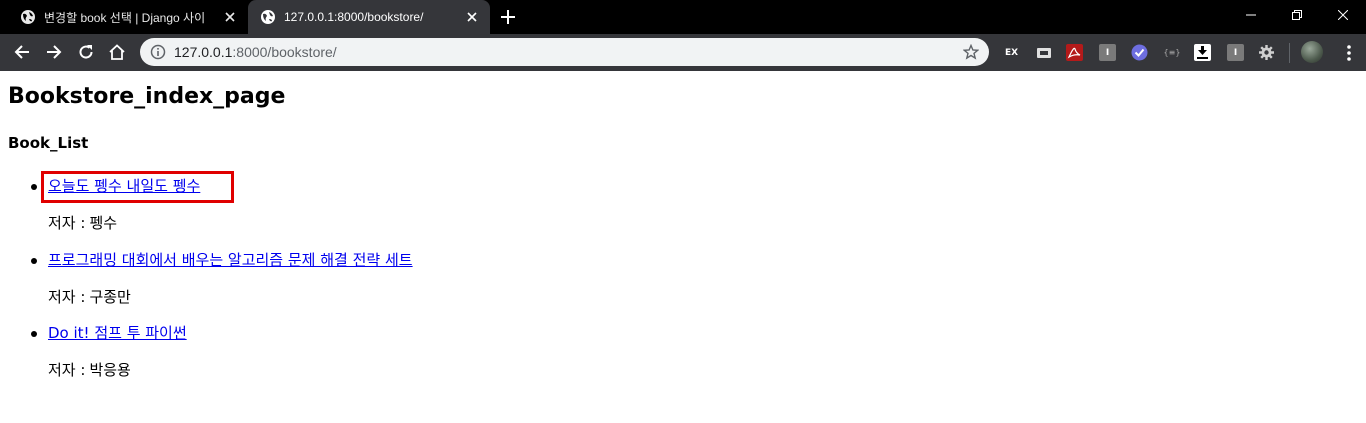 The height and width of the screenshot is (423, 1366). What do you see at coordinates (564, 52) in the screenshot?
I see `address-bar: 127.0.0.1:8000/bookstore/` at bounding box center [564, 52].